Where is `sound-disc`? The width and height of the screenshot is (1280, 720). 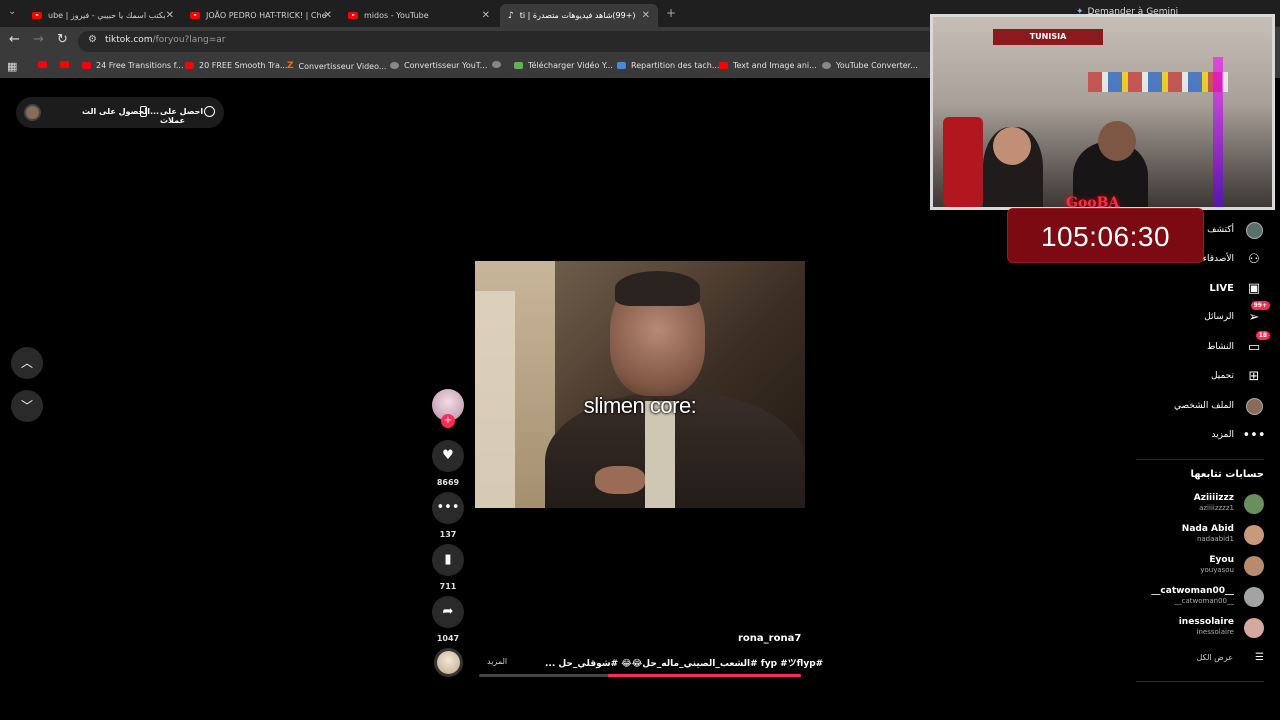 sound-disc is located at coordinates (448, 662).